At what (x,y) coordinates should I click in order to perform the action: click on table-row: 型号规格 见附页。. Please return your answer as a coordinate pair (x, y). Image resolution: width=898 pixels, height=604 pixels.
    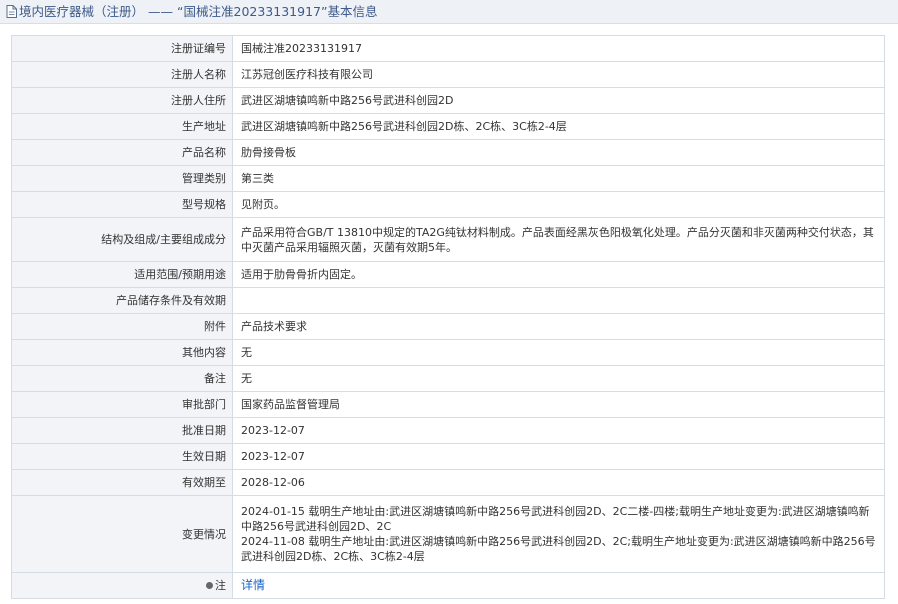
    Looking at the image, I should click on (448, 204).